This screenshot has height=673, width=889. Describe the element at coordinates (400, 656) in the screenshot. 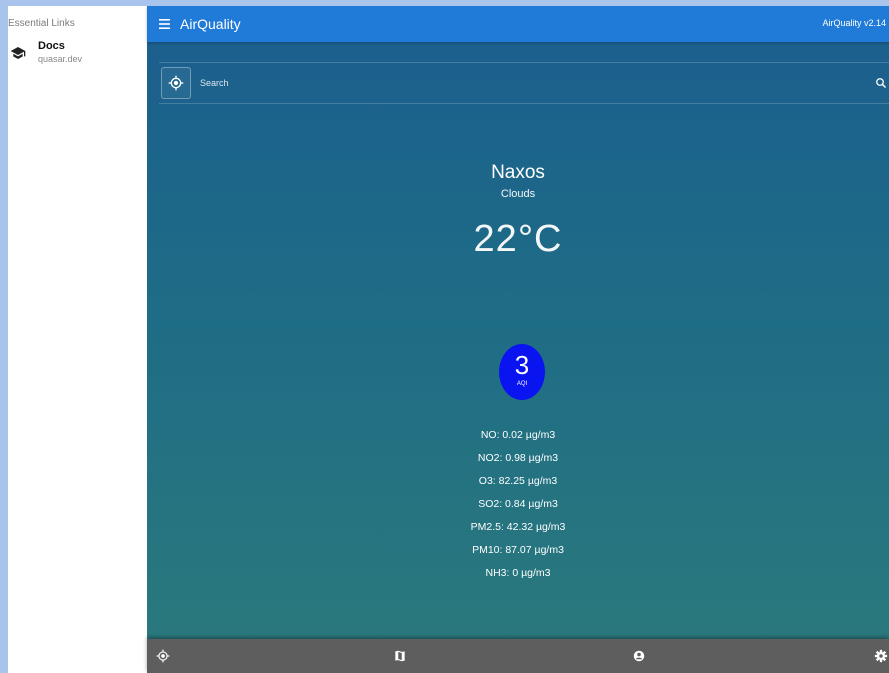

I see `map-icon` at that location.